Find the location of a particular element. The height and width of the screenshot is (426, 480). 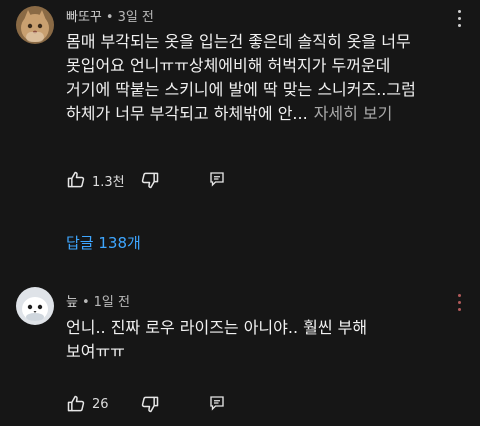

comment-meta: 빠또꾸 • 3일 전 is located at coordinates (110, 15).